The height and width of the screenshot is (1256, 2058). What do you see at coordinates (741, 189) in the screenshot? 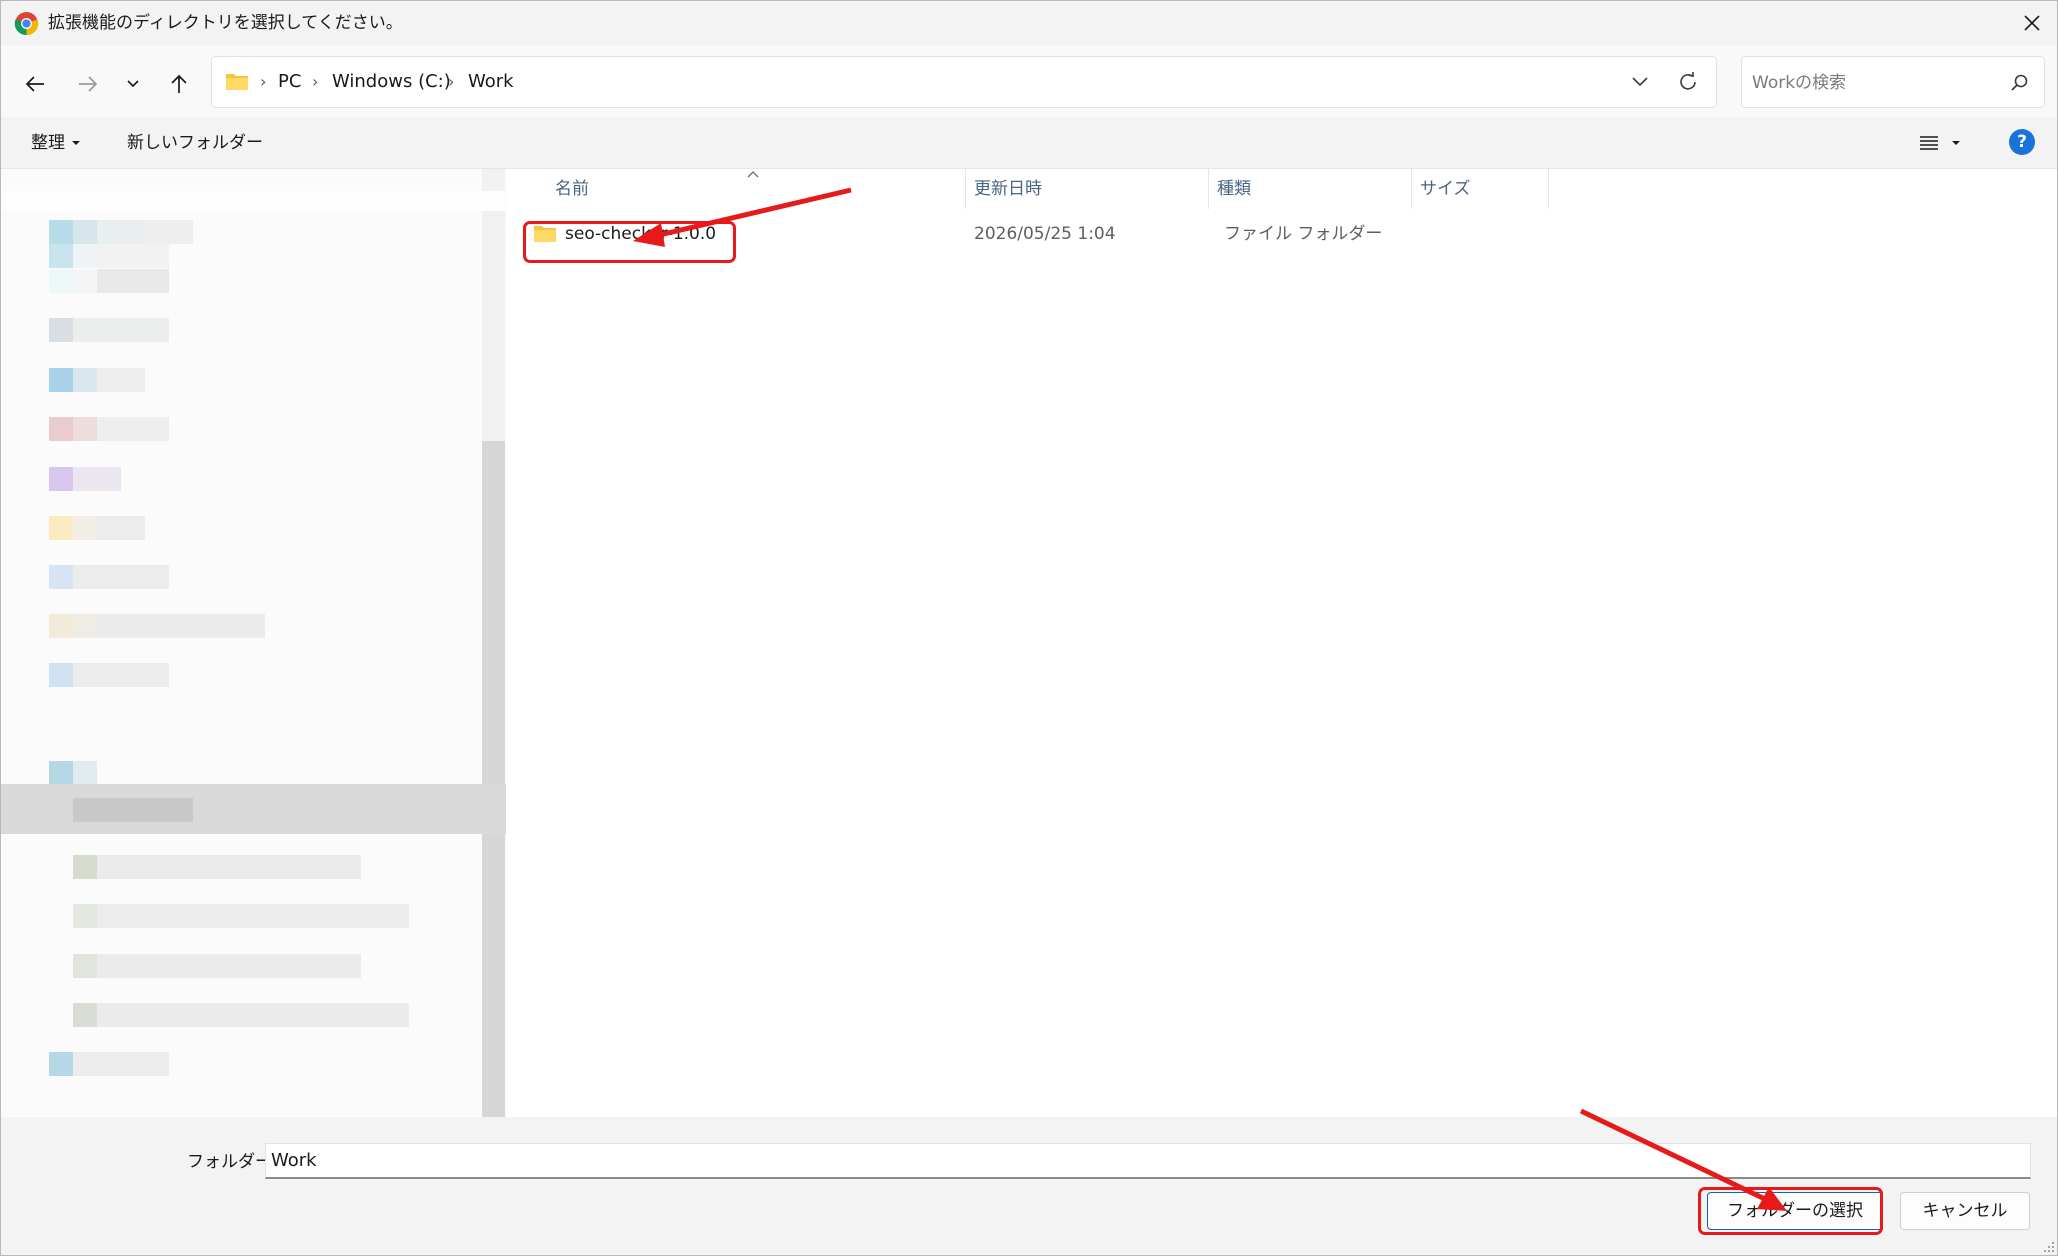
I see `column-header-name: 名前` at bounding box center [741, 189].